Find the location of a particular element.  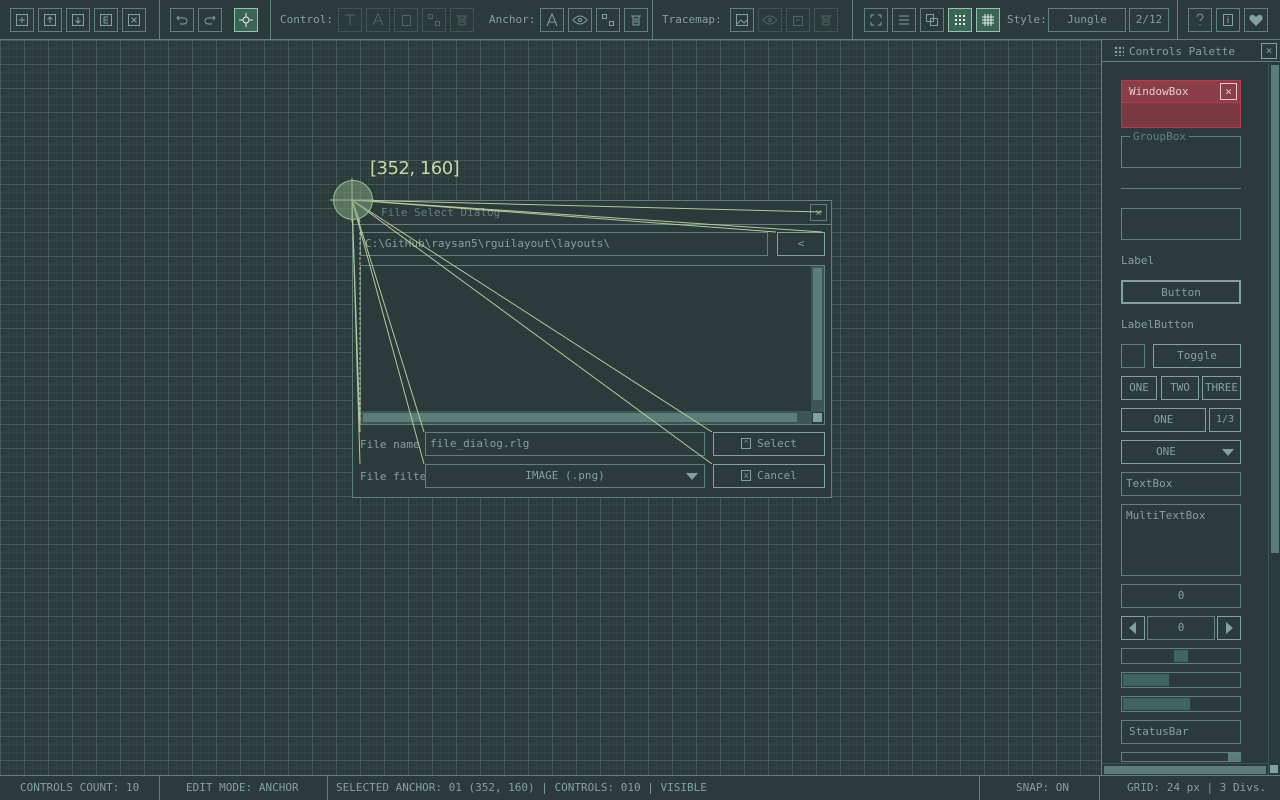

dialog-titlebar: File Select Dialog × is located at coordinates (592, 213).